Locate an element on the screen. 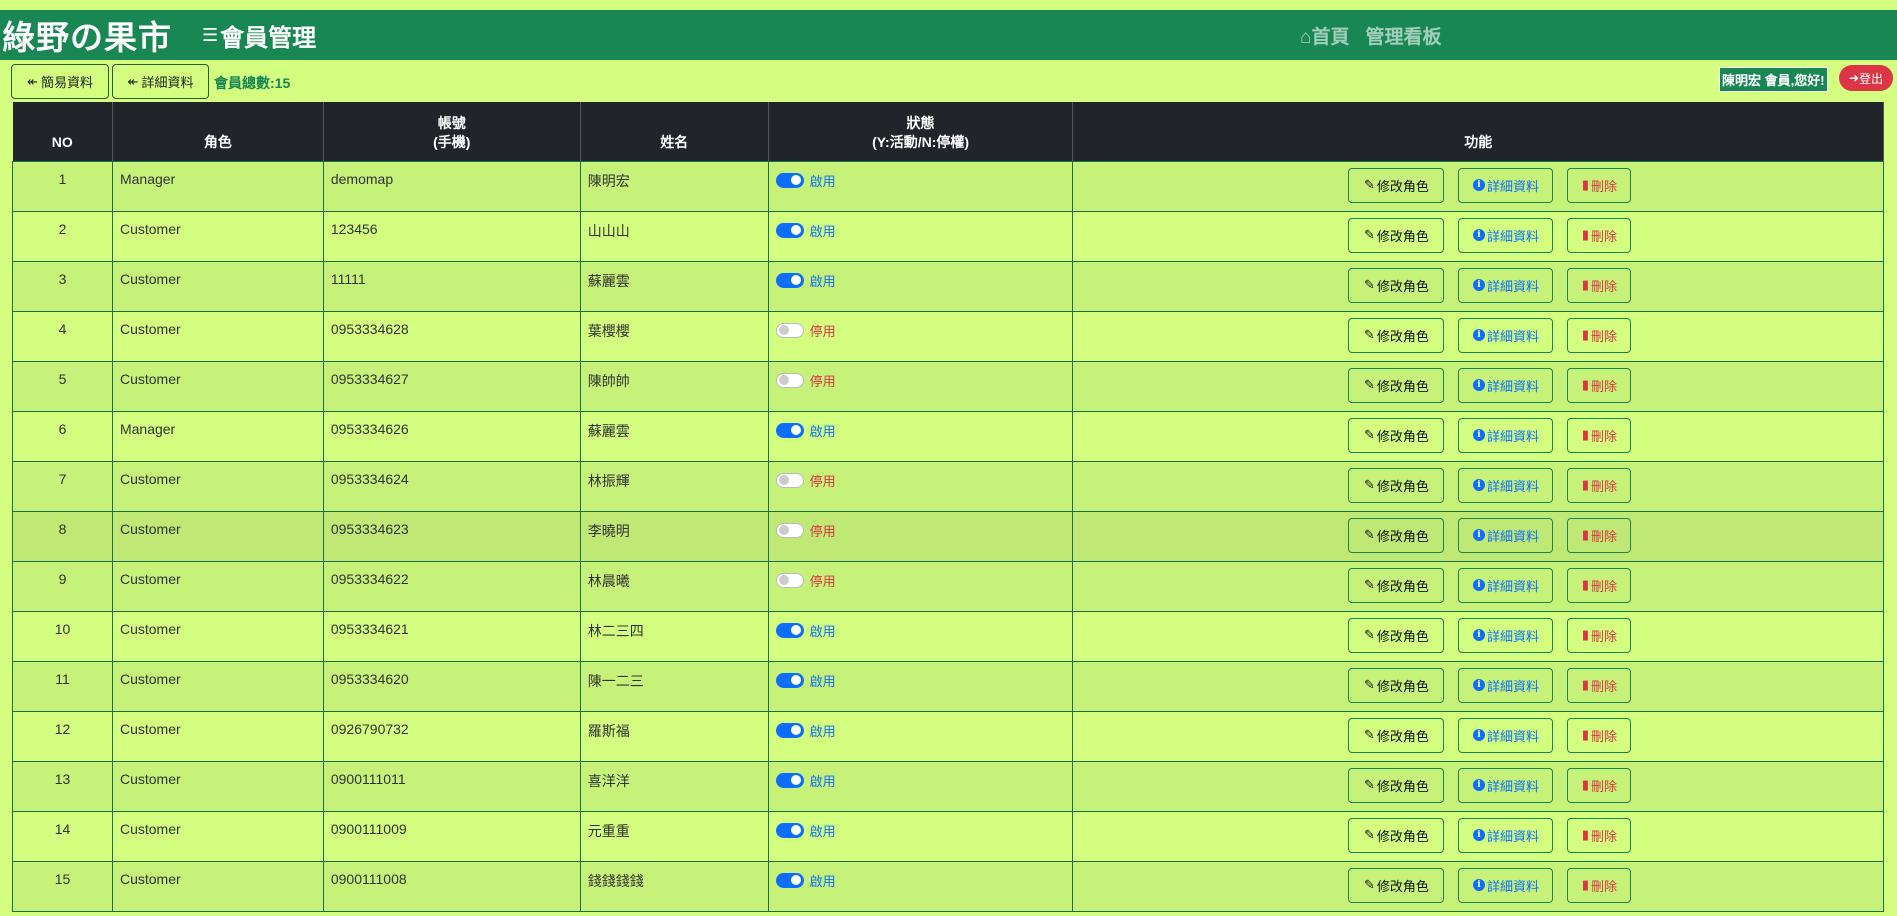  status-label: 啟用 is located at coordinates (822, 181).